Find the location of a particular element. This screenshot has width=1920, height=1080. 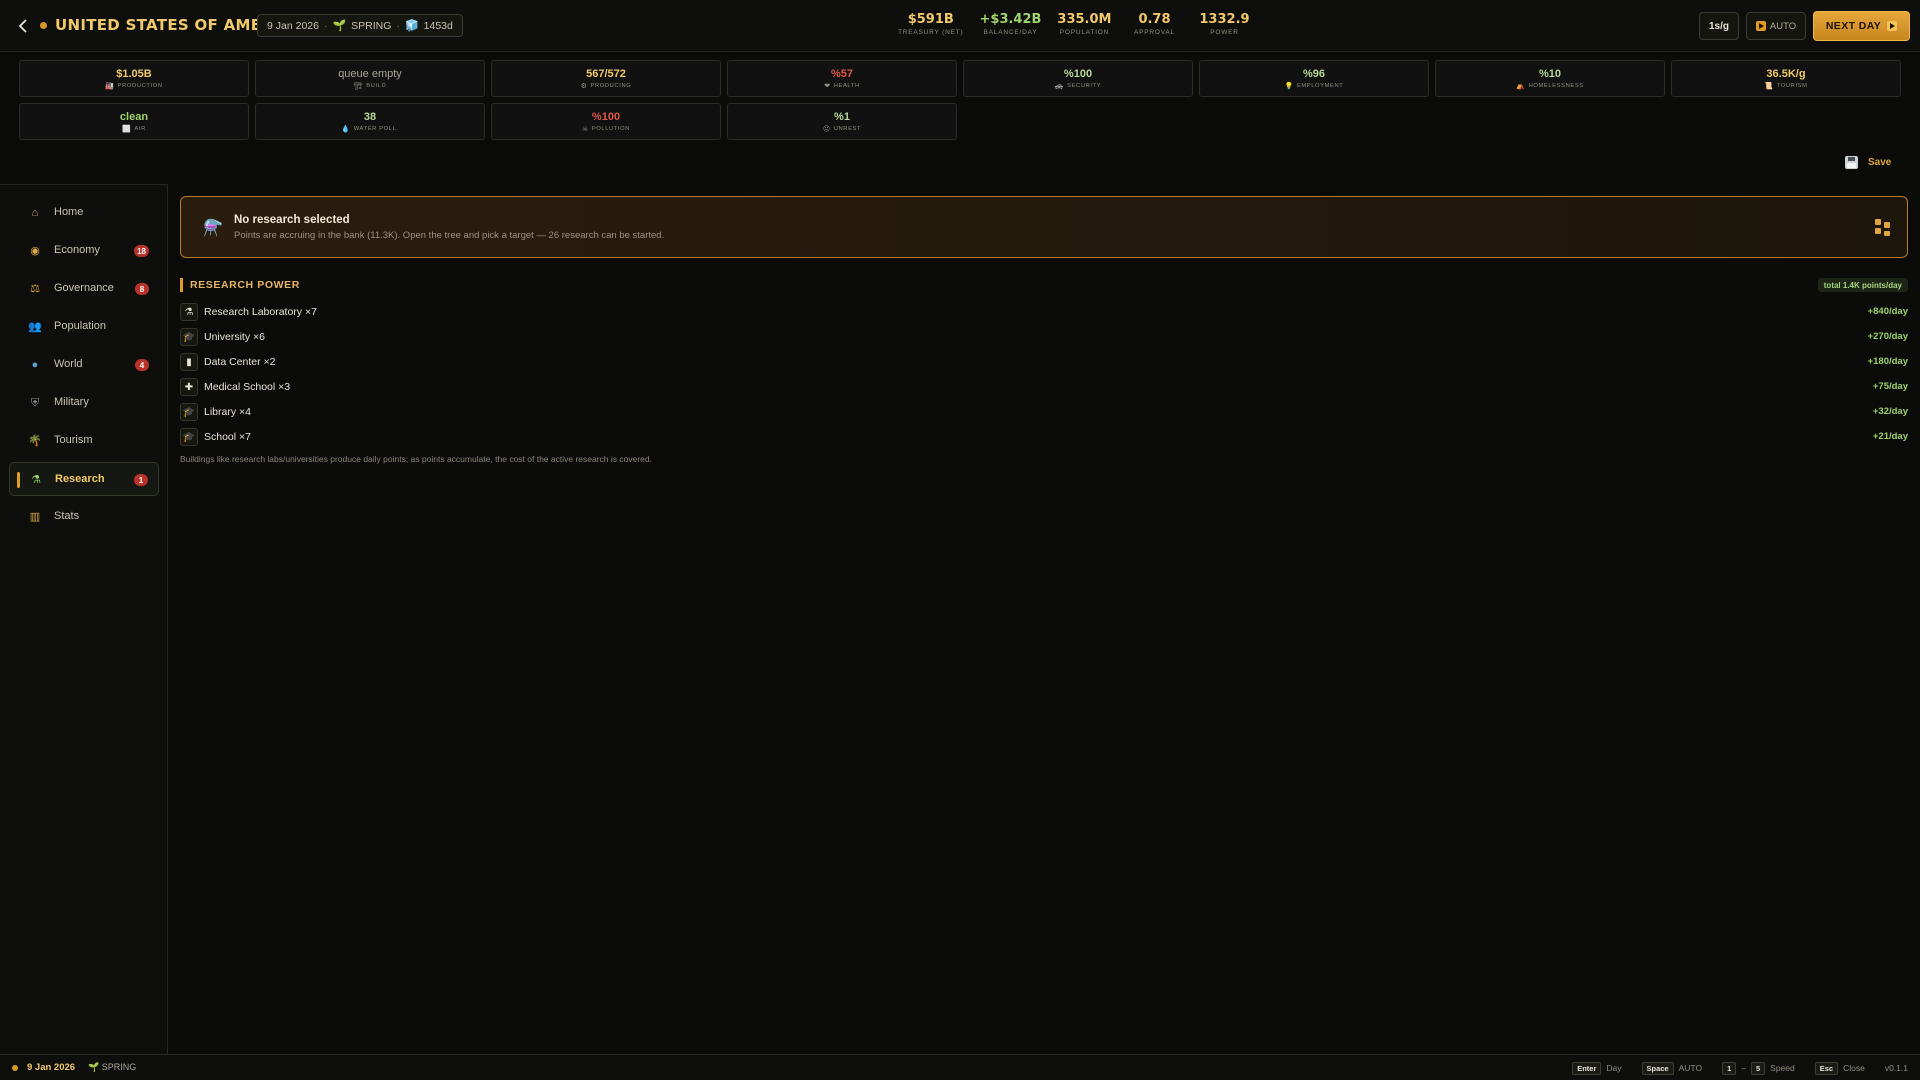

sidebar-item-stats: ▥ Stats is located at coordinates (84, 517).